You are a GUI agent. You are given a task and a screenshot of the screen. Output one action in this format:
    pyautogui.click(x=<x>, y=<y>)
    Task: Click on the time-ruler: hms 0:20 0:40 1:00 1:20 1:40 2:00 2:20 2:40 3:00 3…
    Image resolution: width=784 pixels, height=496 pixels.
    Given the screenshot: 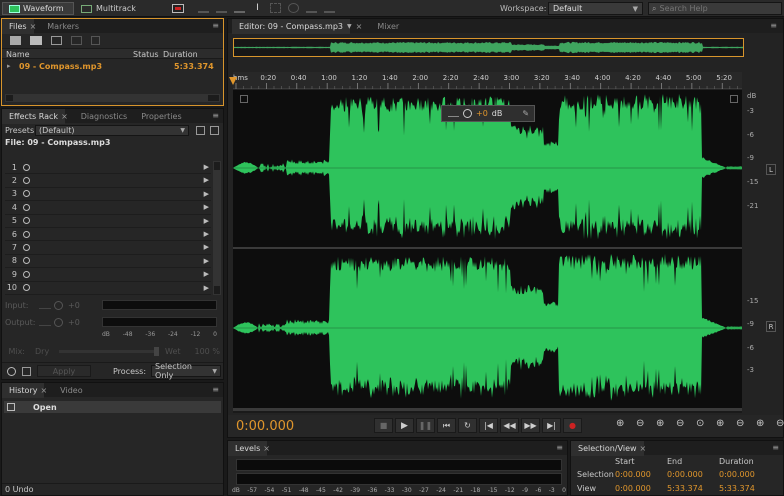 What is the action you would take?
    pyautogui.click(x=487, y=80)
    